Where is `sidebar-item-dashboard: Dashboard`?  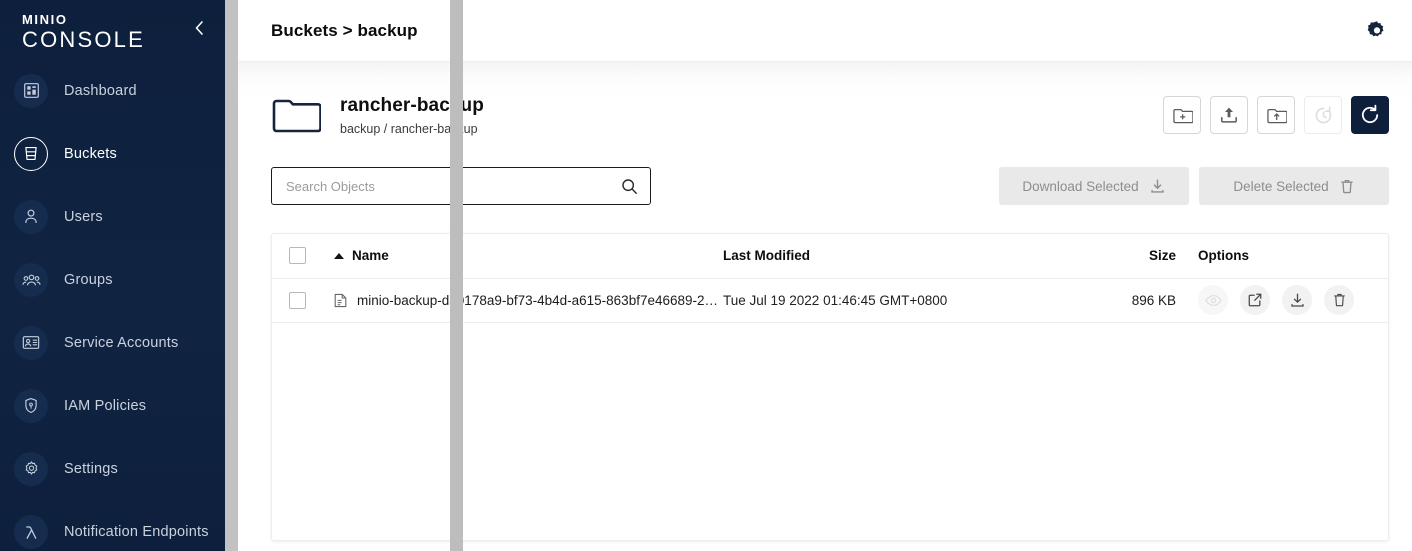
sidebar-item-dashboard: Dashboard is located at coordinates (112, 90).